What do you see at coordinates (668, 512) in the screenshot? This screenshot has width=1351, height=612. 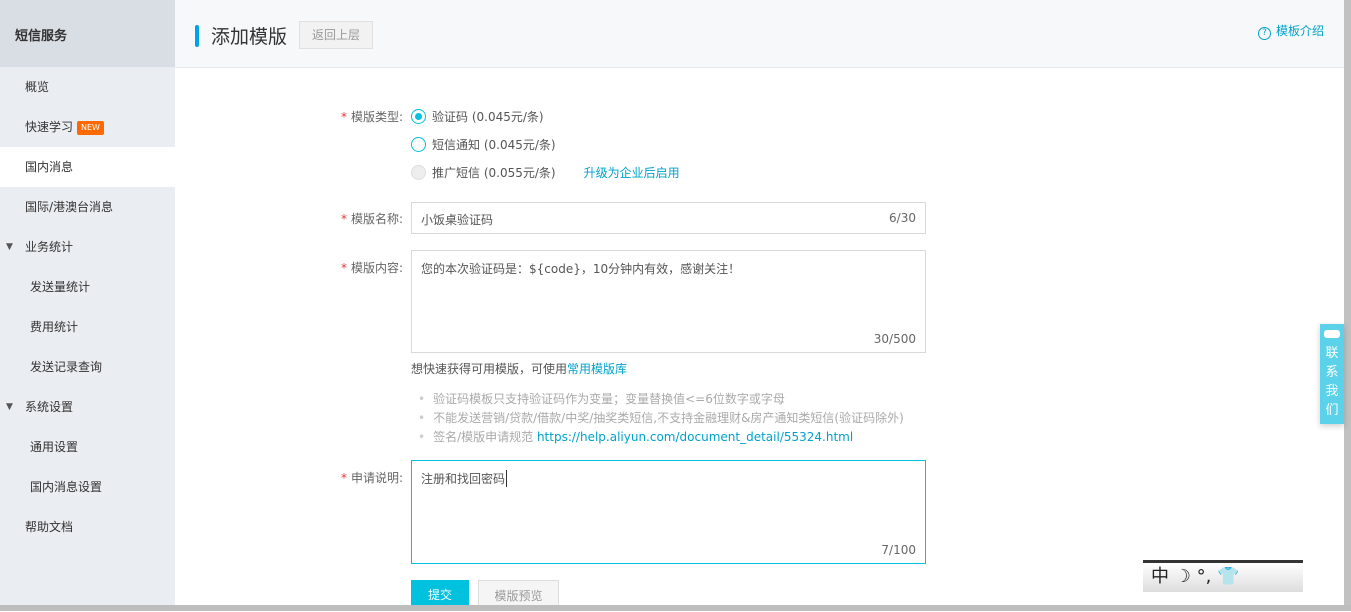 I see `reason-textarea: 注册和找回密码 7/100` at bounding box center [668, 512].